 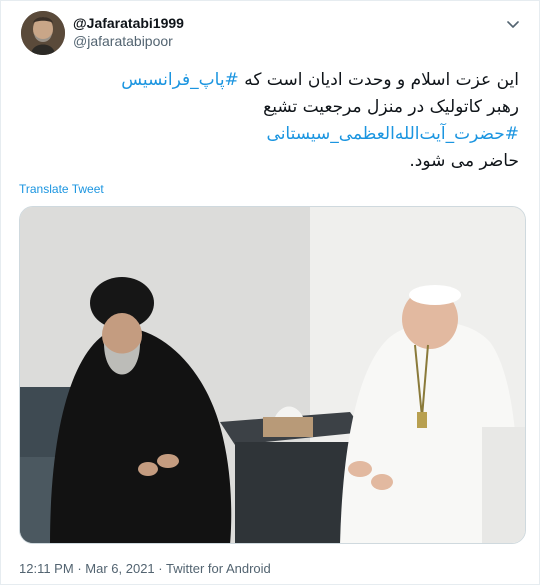 I want to click on translate-tweet-link: Translate Tweet, so click(x=61, y=189).